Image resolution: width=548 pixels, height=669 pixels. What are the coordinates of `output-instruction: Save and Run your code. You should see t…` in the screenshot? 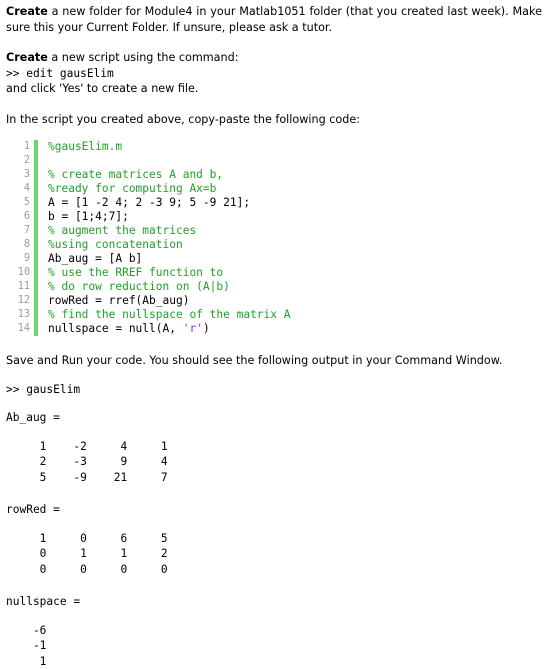 It's located at (274, 361).